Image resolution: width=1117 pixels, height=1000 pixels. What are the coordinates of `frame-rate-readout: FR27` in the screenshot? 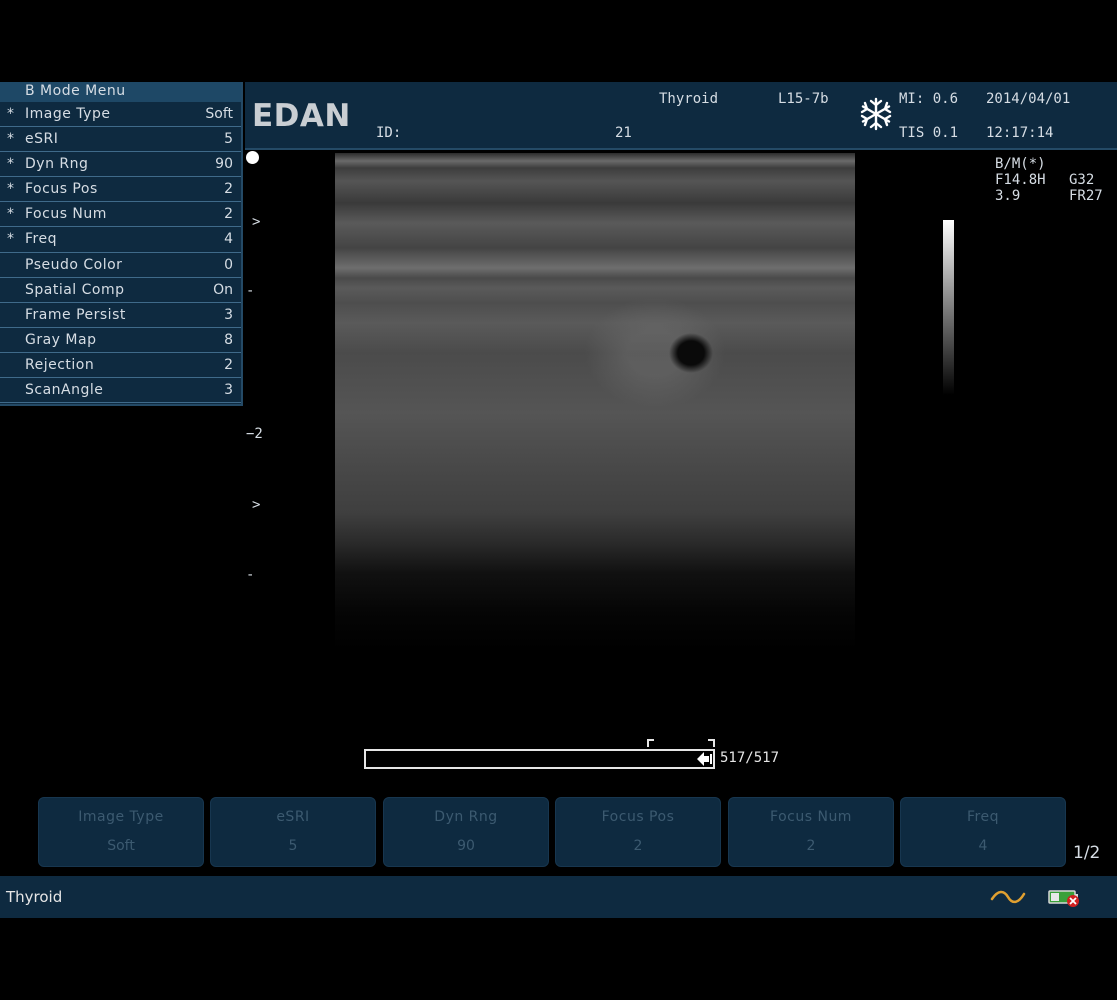 It's located at (1086, 196).